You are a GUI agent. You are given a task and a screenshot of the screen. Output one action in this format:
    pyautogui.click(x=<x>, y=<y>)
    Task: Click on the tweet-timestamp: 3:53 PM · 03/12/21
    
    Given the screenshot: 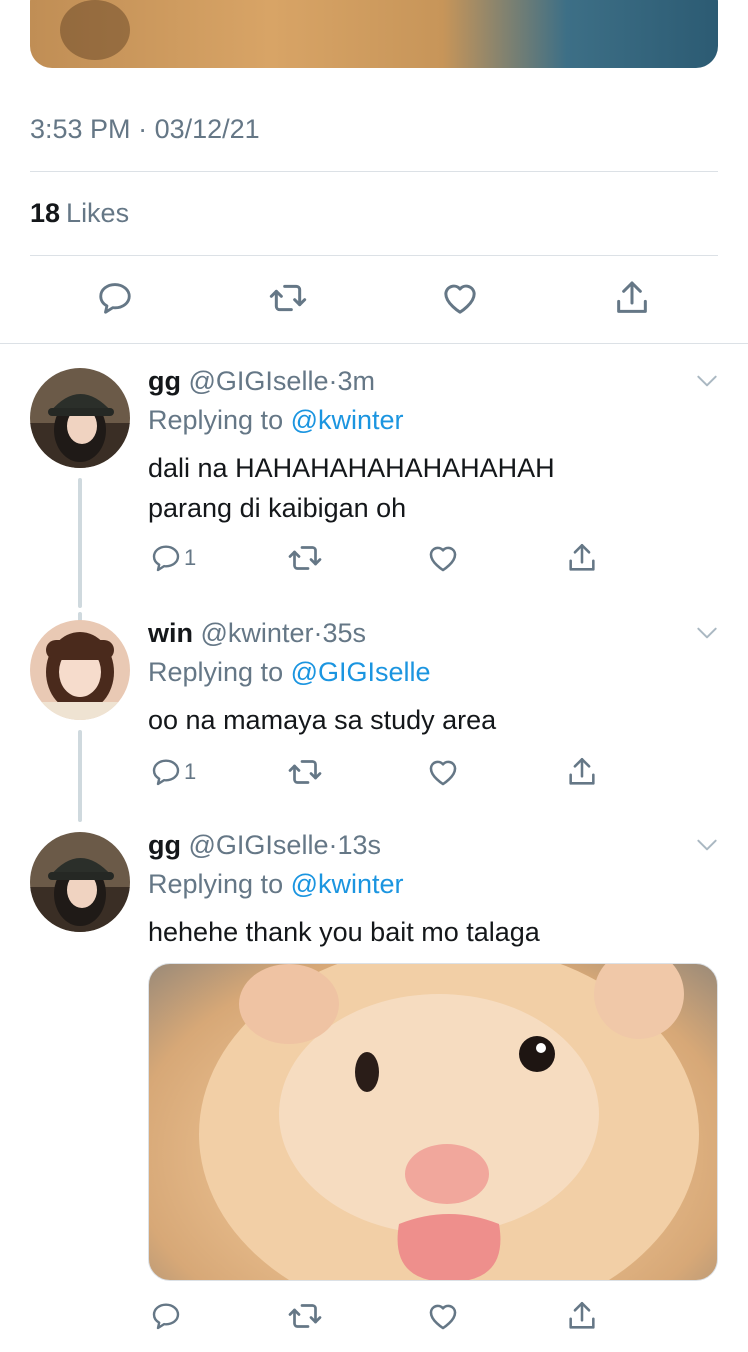 What is the action you would take?
    pyautogui.click(x=145, y=129)
    